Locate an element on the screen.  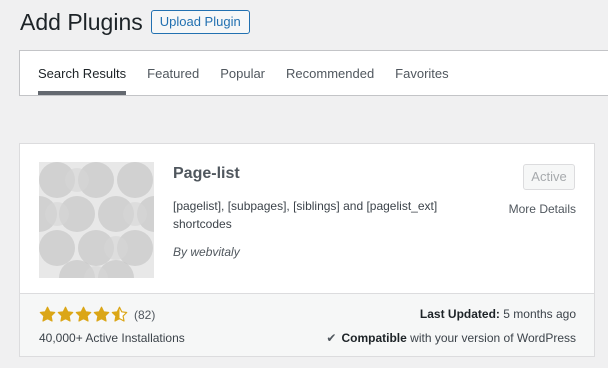
stars is located at coordinates (84, 314).